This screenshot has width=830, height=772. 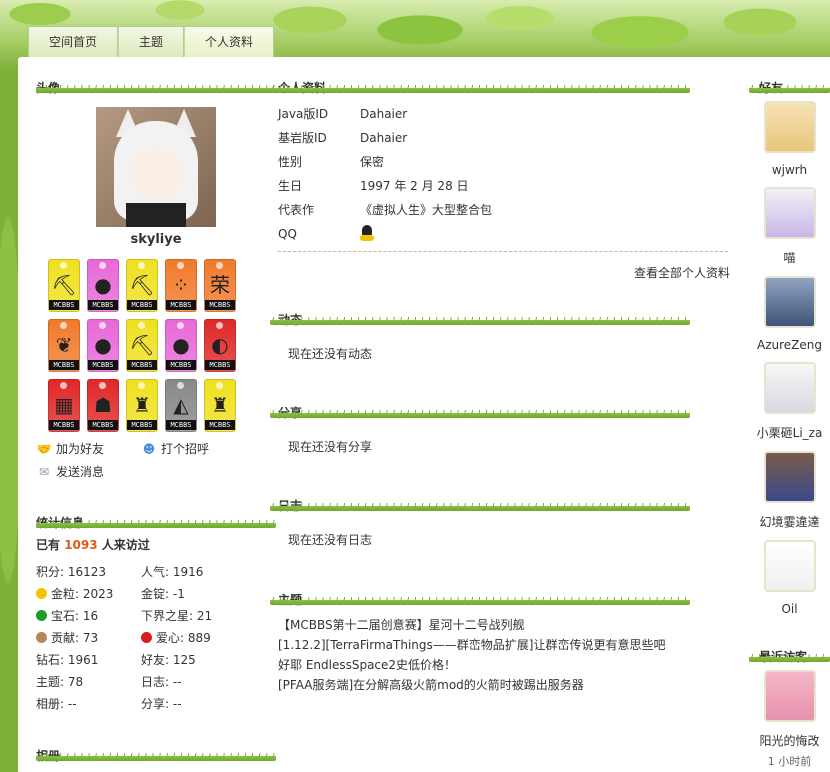 I want to click on medal-badge: ▦ MCBBS, so click(x=64, y=405).